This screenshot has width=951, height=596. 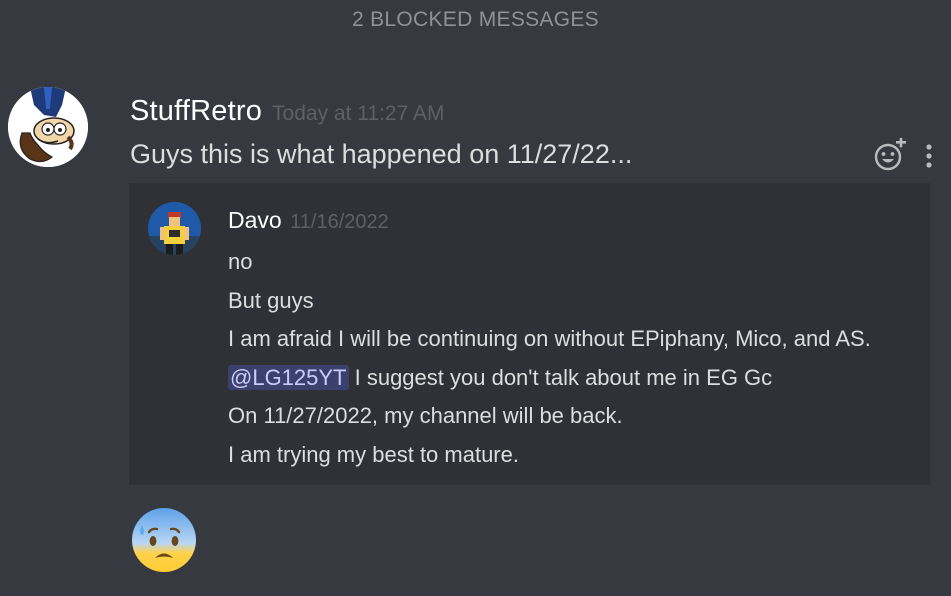 I want to click on anxious-face-with-sweat-icon, so click(x=164, y=540).